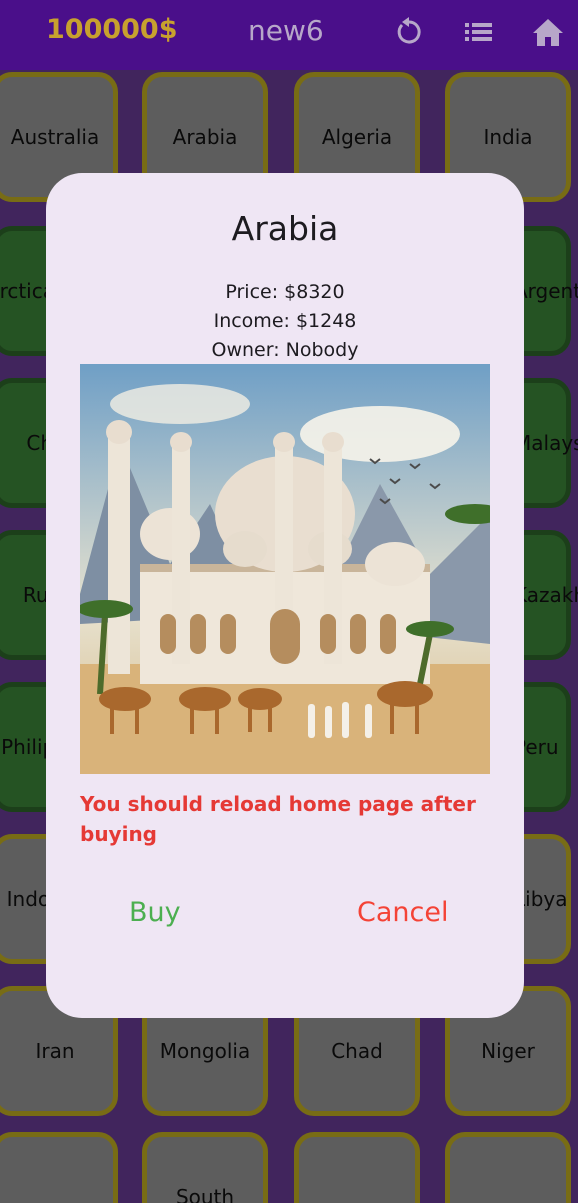 The image size is (578, 1203). I want to click on reload-warning: You should reload home page after buying, so click(278, 819).